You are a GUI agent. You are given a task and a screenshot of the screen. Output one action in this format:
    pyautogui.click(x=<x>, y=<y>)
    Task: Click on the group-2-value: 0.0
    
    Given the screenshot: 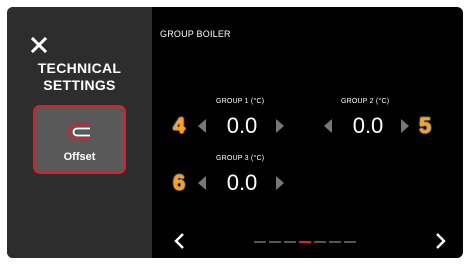 What is the action you would take?
    pyautogui.click(x=368, y=126)
    